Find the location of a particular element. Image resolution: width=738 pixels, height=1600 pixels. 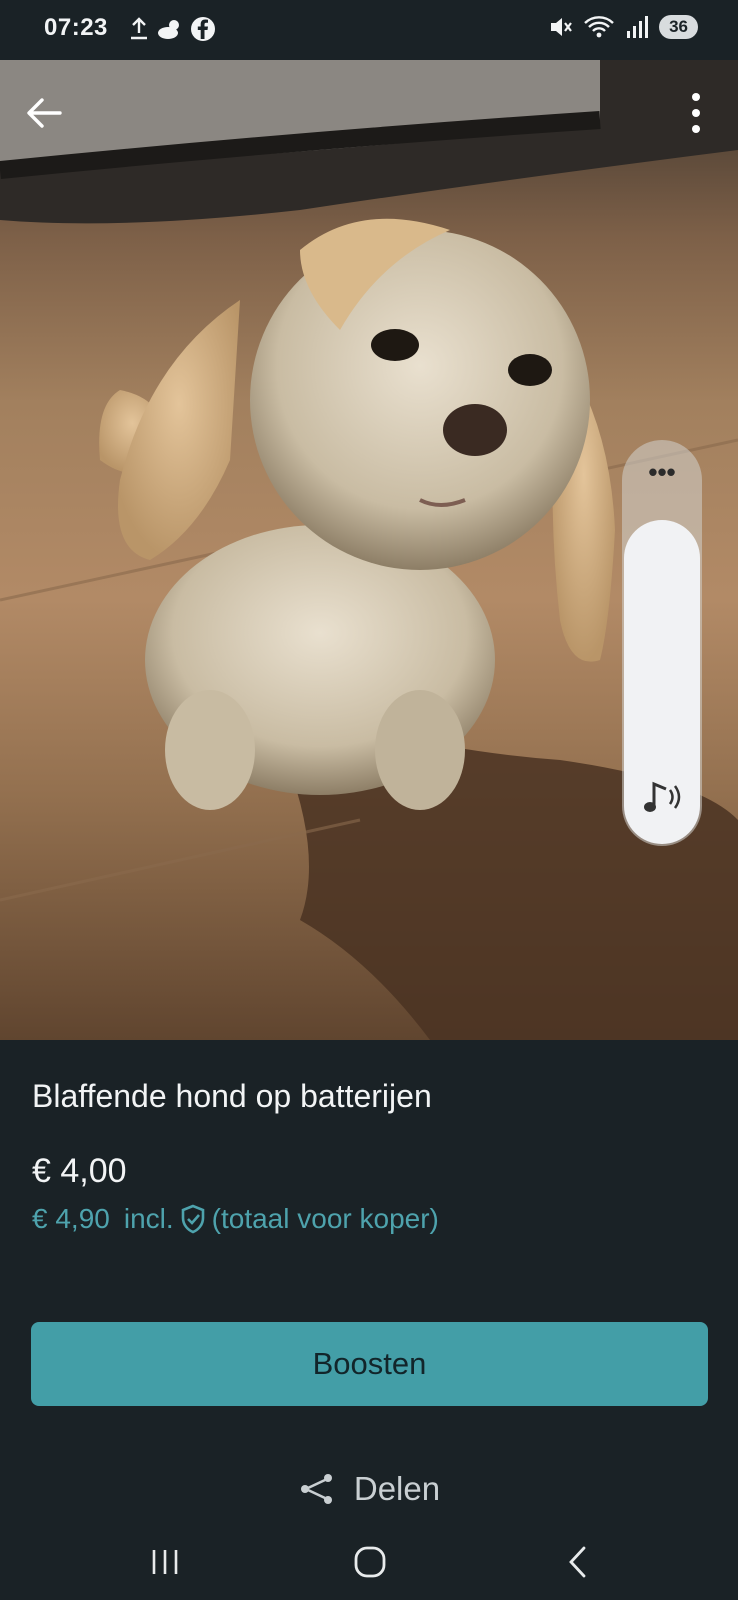

boost-button: Boosten is located at coordinates (369, 1364).